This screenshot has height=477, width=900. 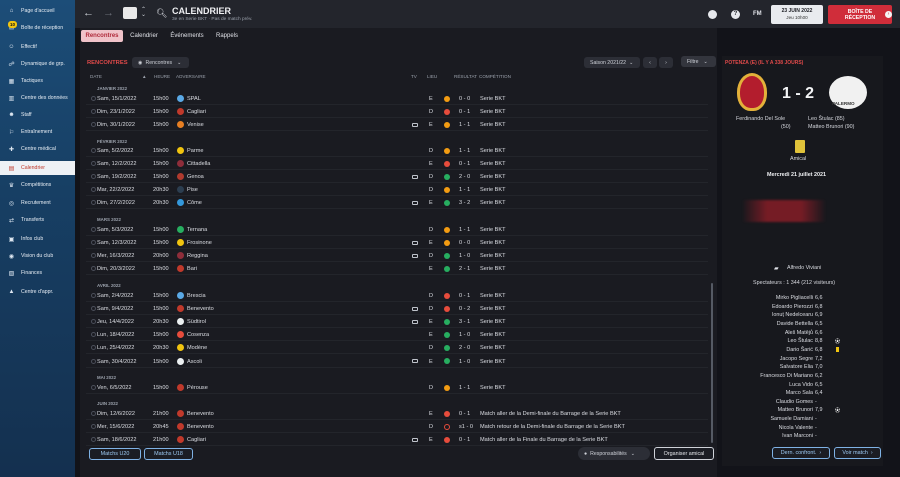 I want to click on fixture-score: 1 - 0, so click(x=464, y=362).